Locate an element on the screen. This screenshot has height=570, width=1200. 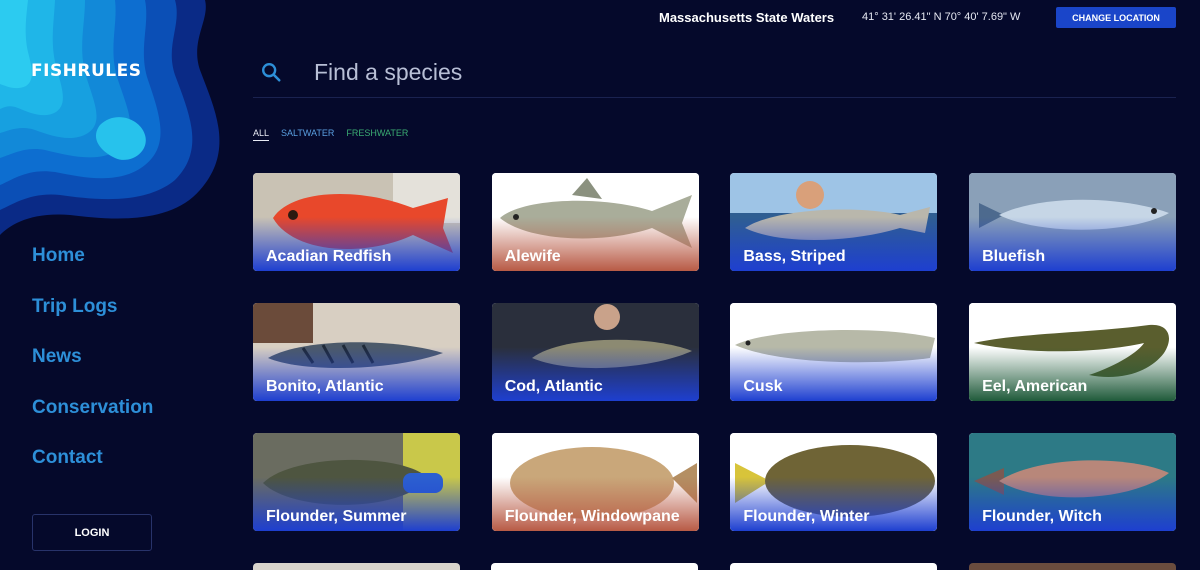
species-name: Alewife is located at coordinates (532, 256).